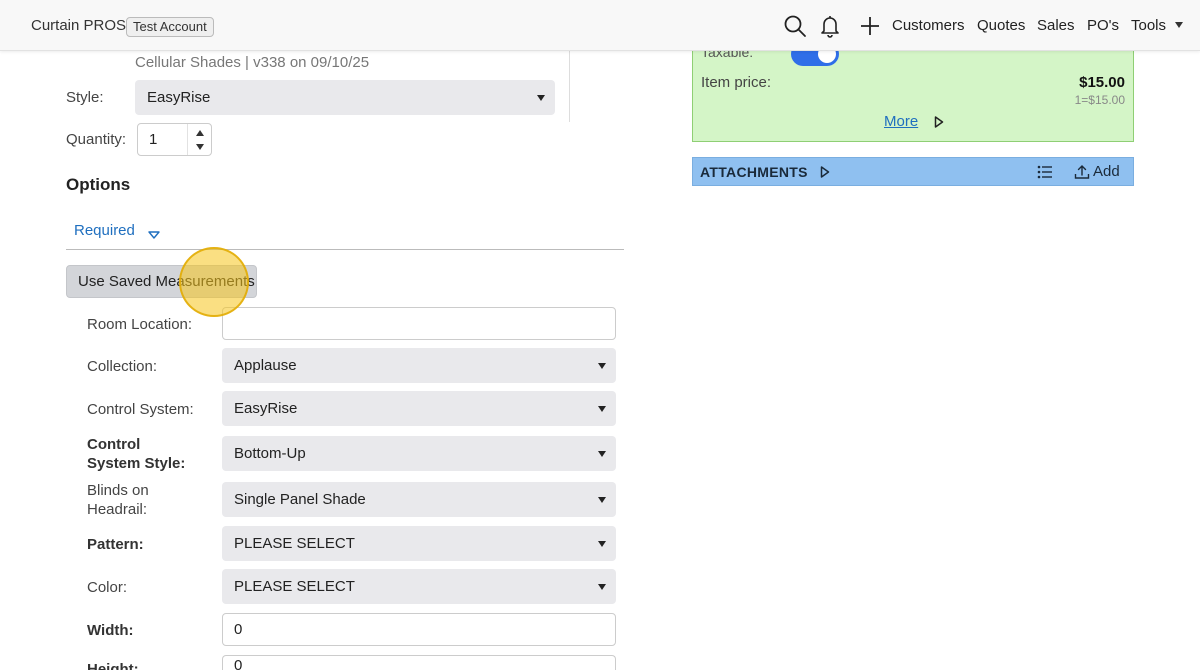 This screenshot has height=670, width=1200. Describe the element at coordinates (265, 365) in the screenshot. I see `collection-value: Applause` at that location.